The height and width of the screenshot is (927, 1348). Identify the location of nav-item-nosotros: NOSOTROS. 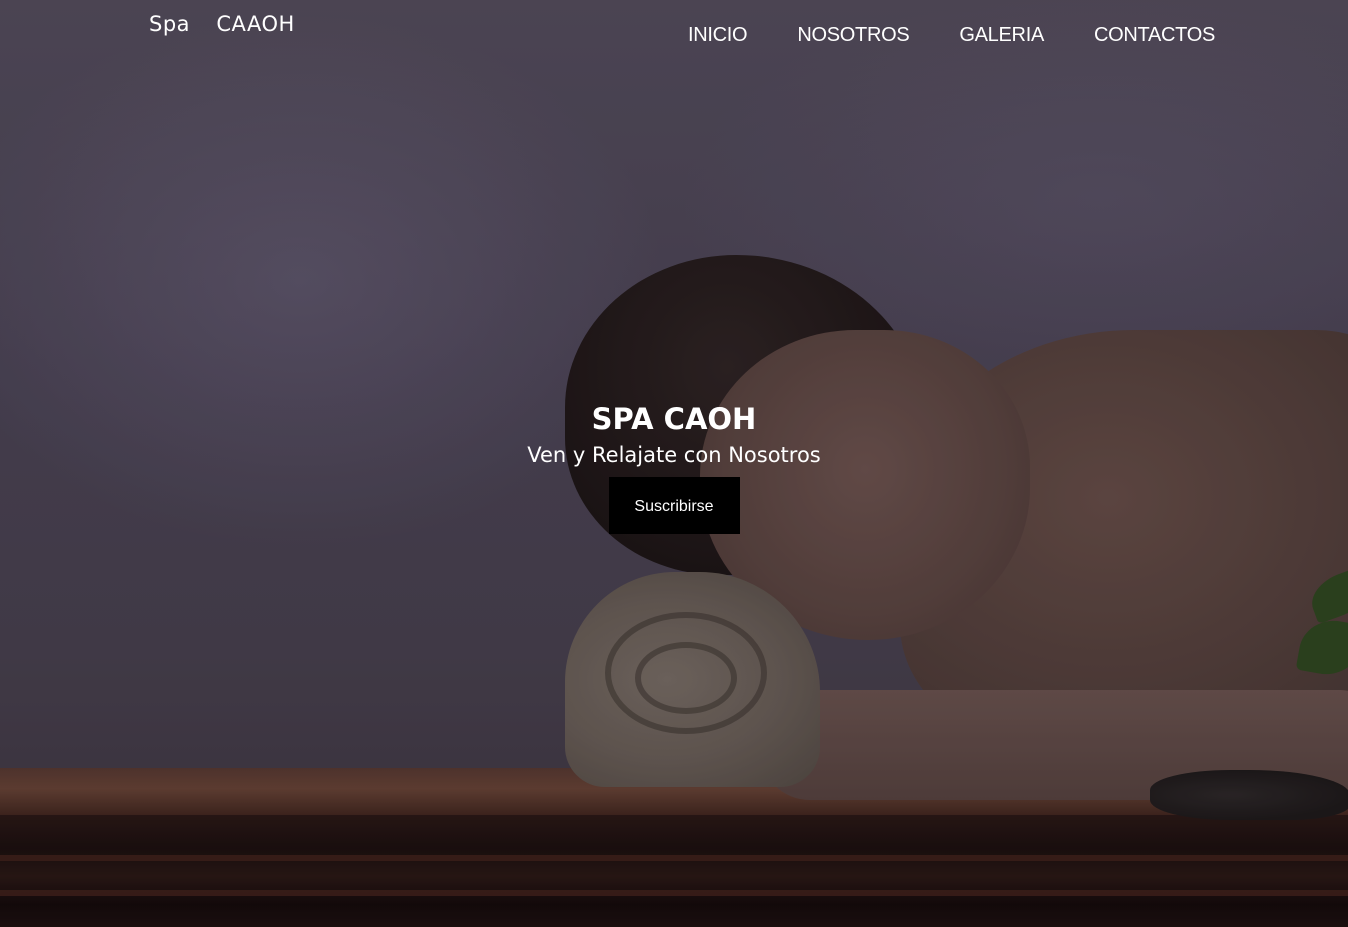
(853, 35).